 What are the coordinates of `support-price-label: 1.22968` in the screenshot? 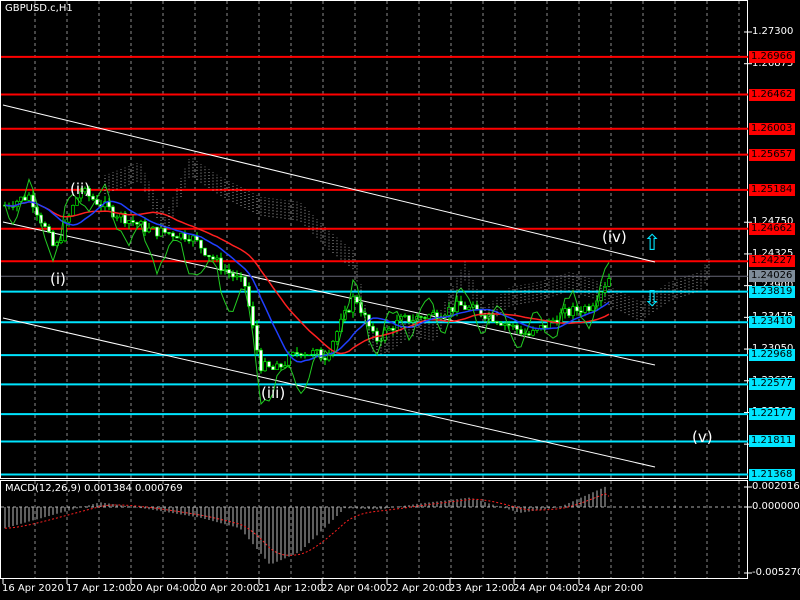 It's located at (772, 355).